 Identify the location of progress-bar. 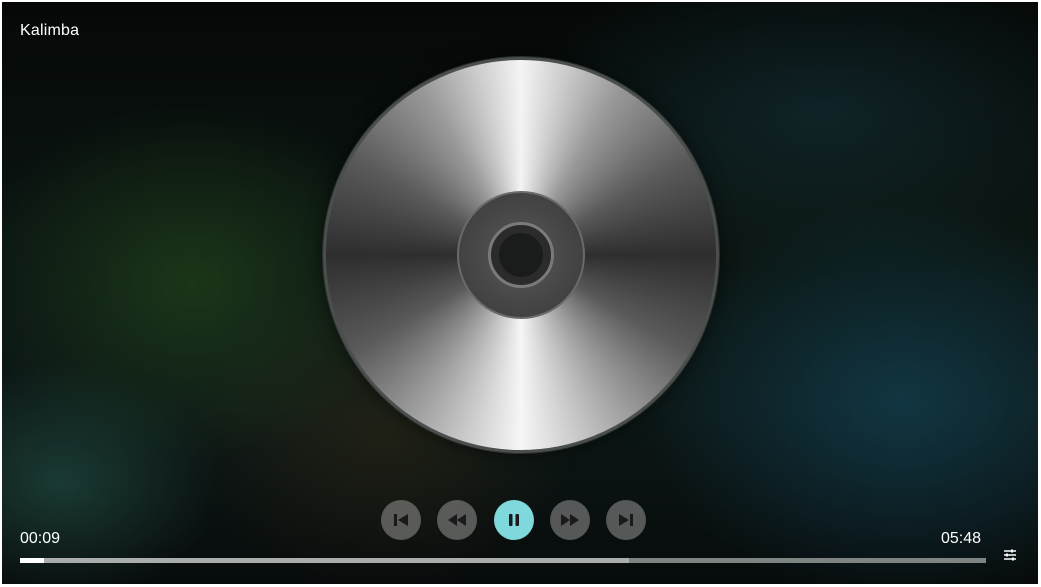
(503, 560).